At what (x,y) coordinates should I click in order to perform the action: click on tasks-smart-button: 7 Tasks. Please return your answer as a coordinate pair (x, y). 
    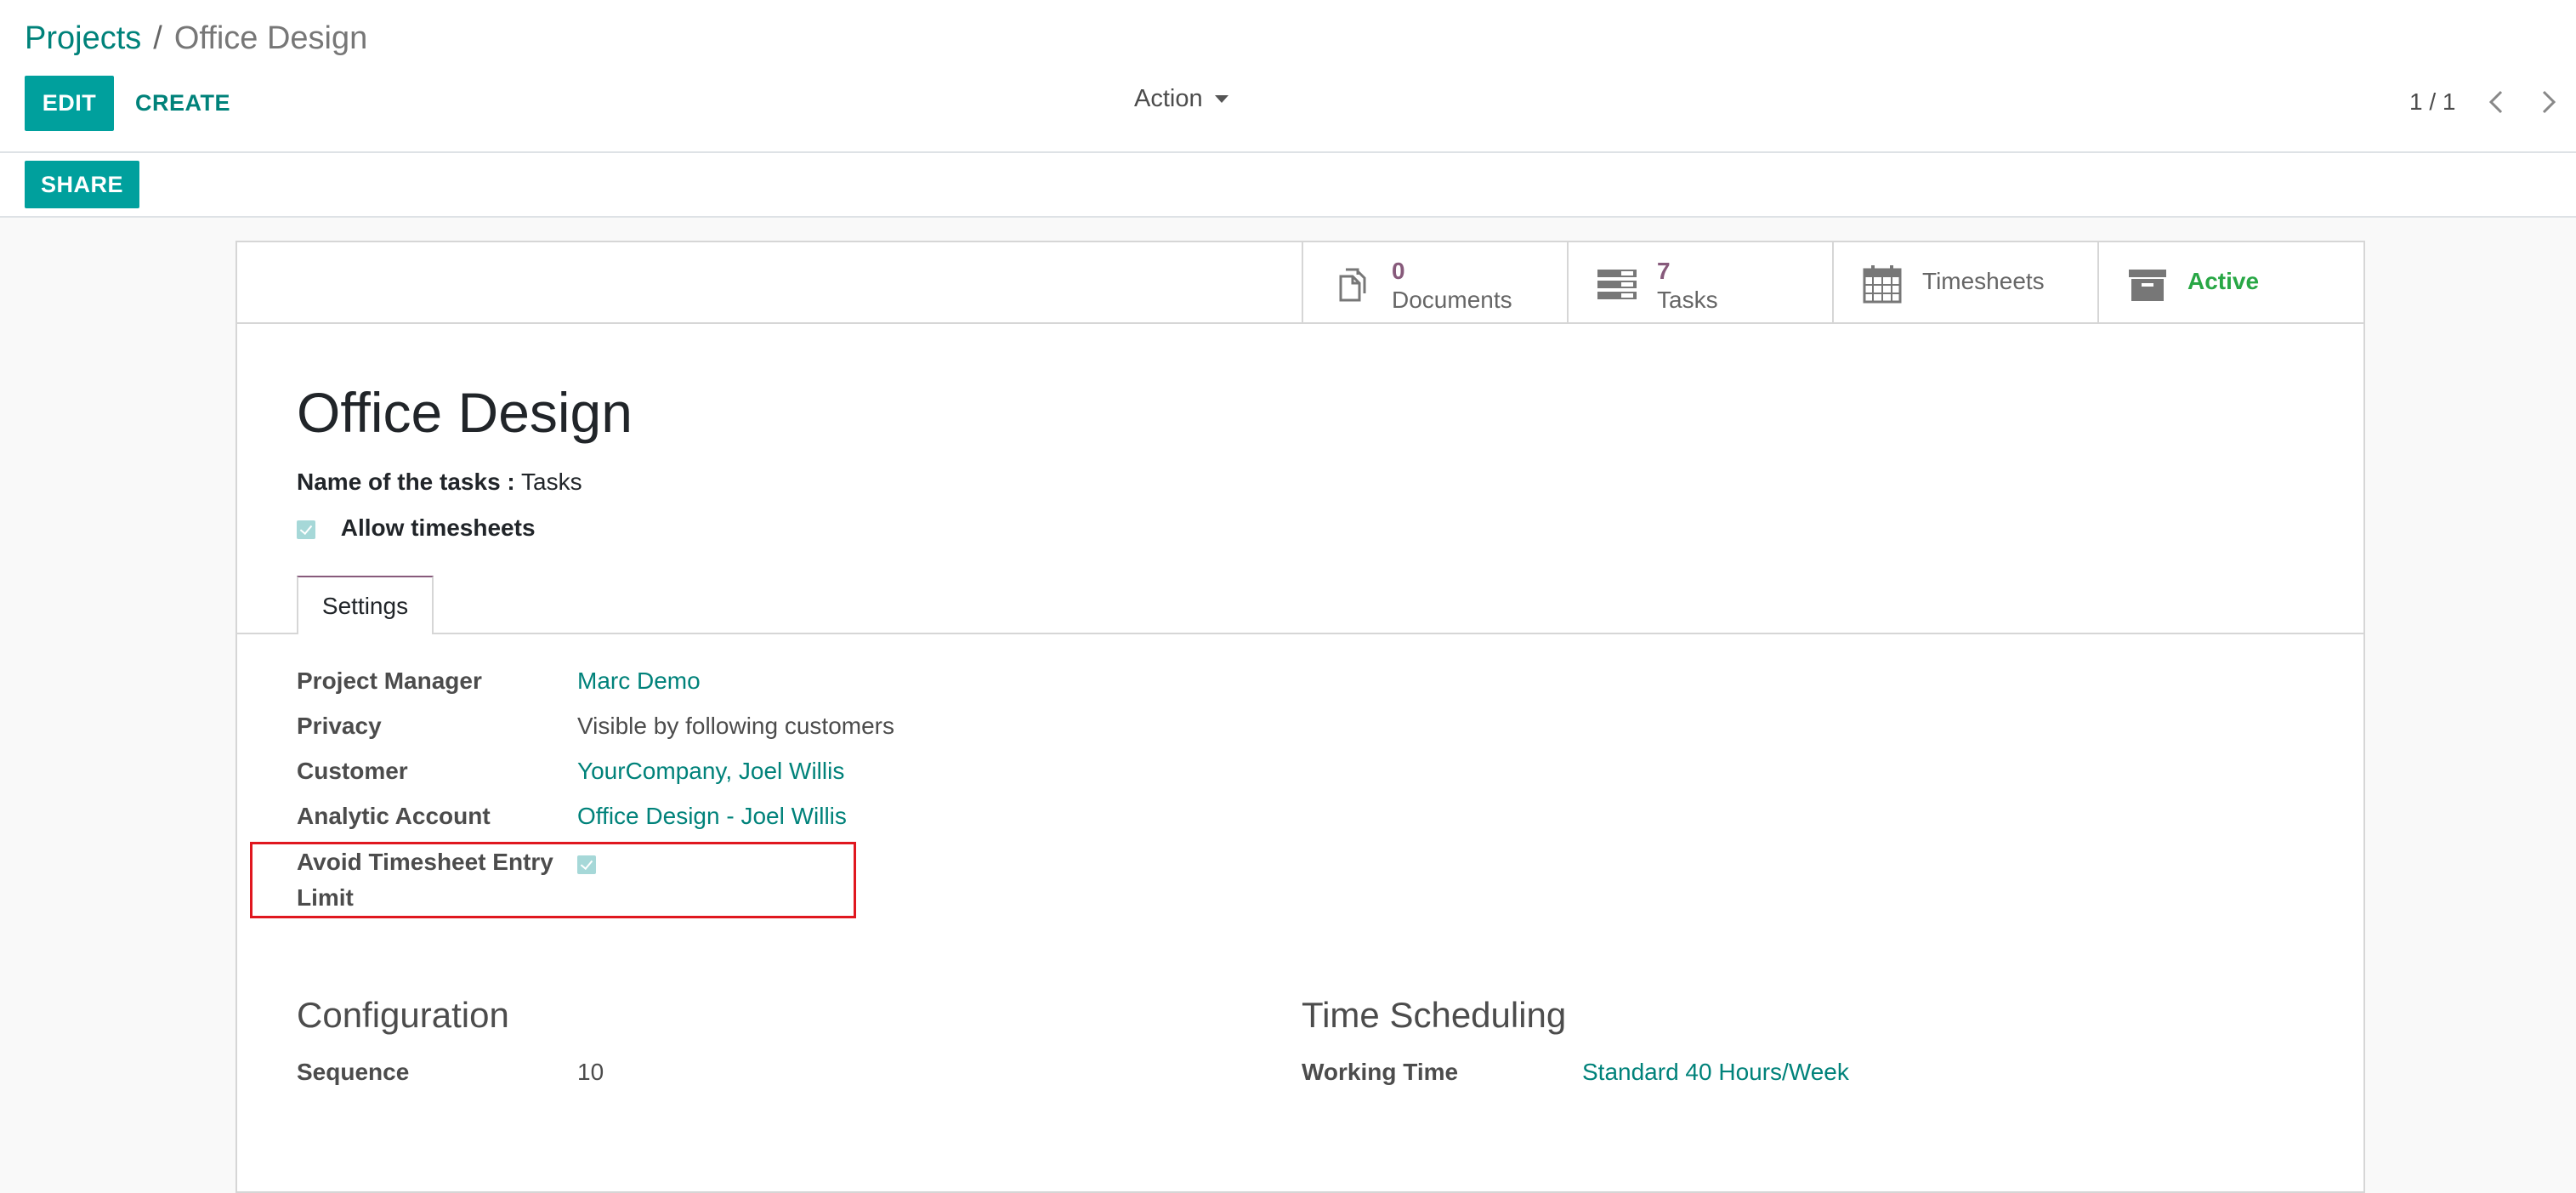
    Looking at the image, I should click on (1700, 282).